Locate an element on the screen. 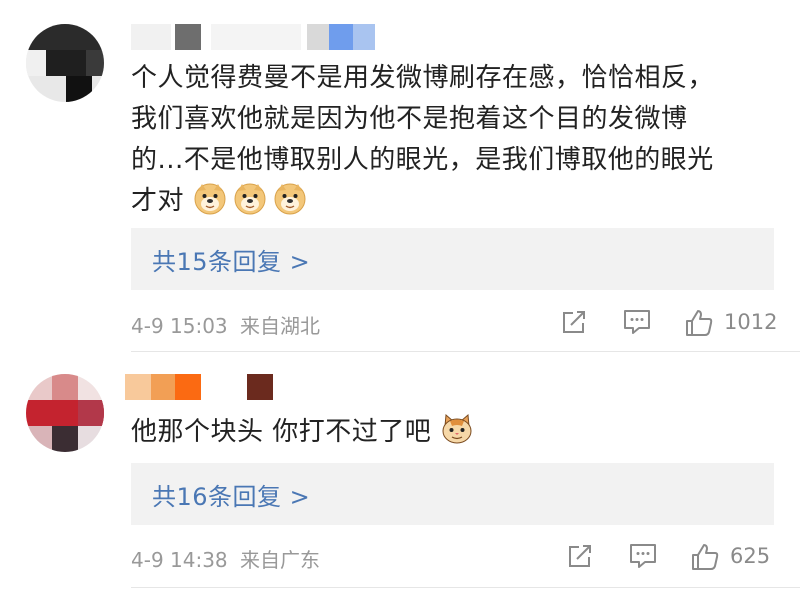 The image size is (800, 601). timestamp: 4-9 15:03 is located at coordinates (179, 326).